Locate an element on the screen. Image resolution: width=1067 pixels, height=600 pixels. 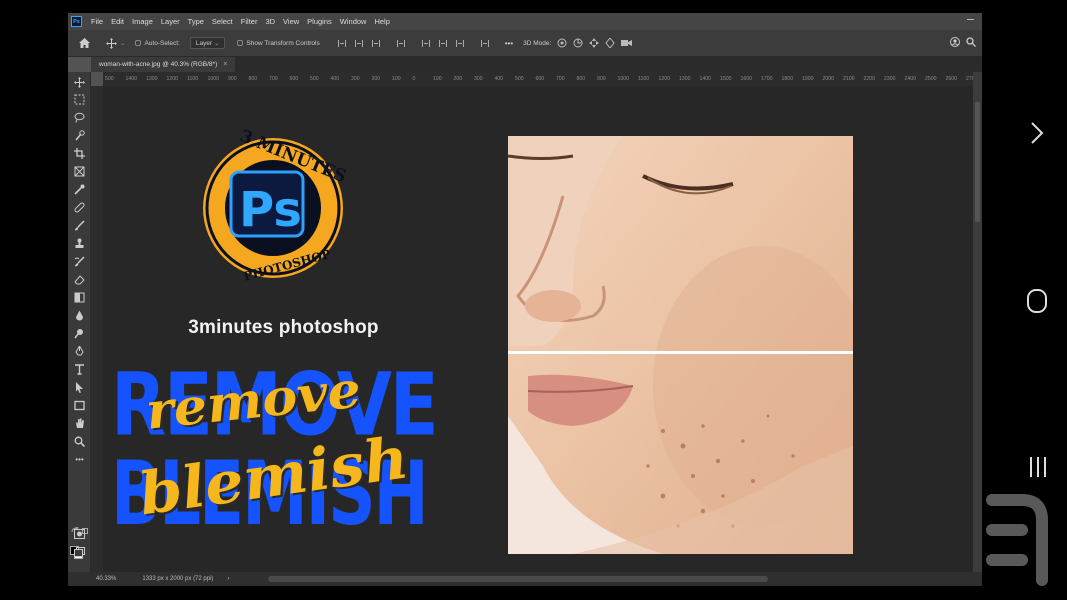
type-tool is located at coordinates (79, 369).